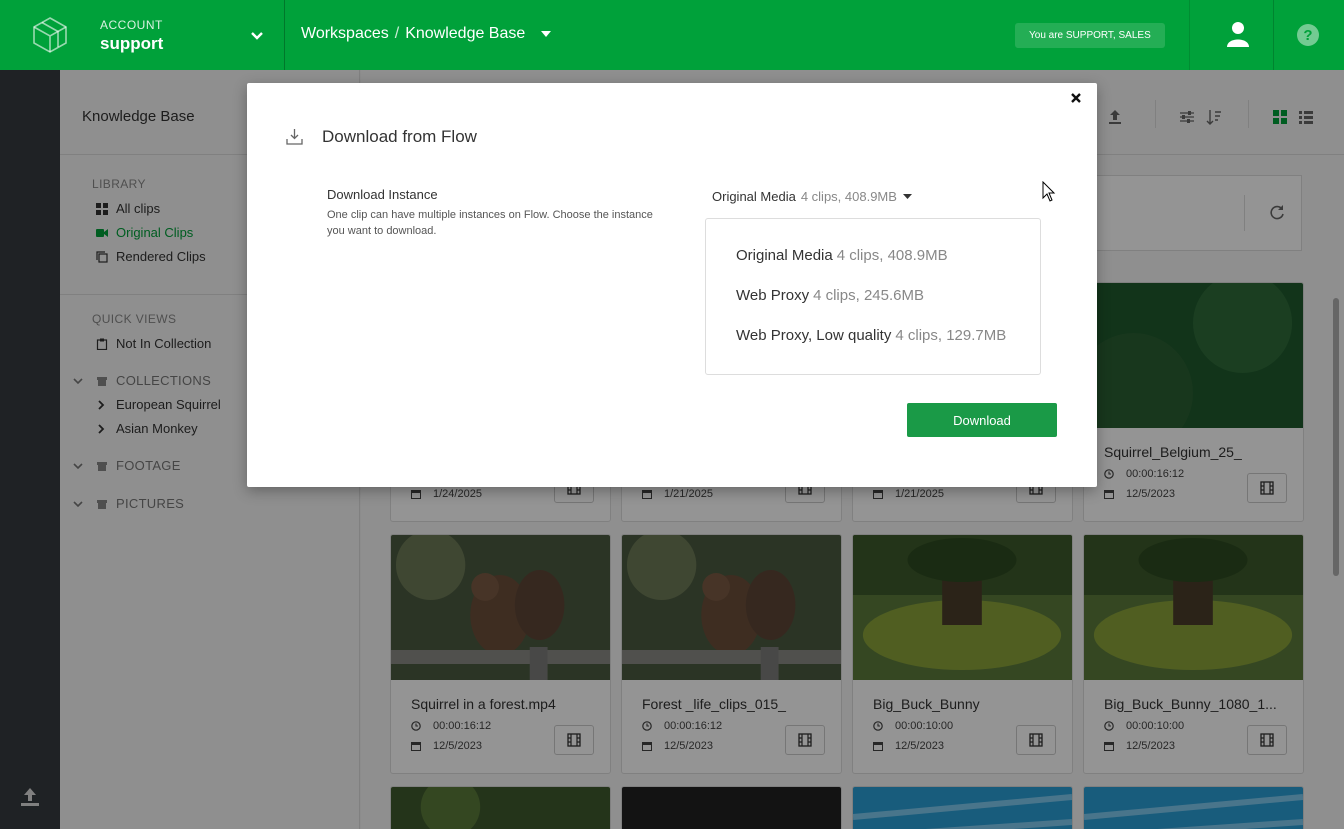 The width and height of the screenshot is (1344, 829). I want to click on instance-option: Original Media 4 clips, 408.9MB, so click(842, 255).